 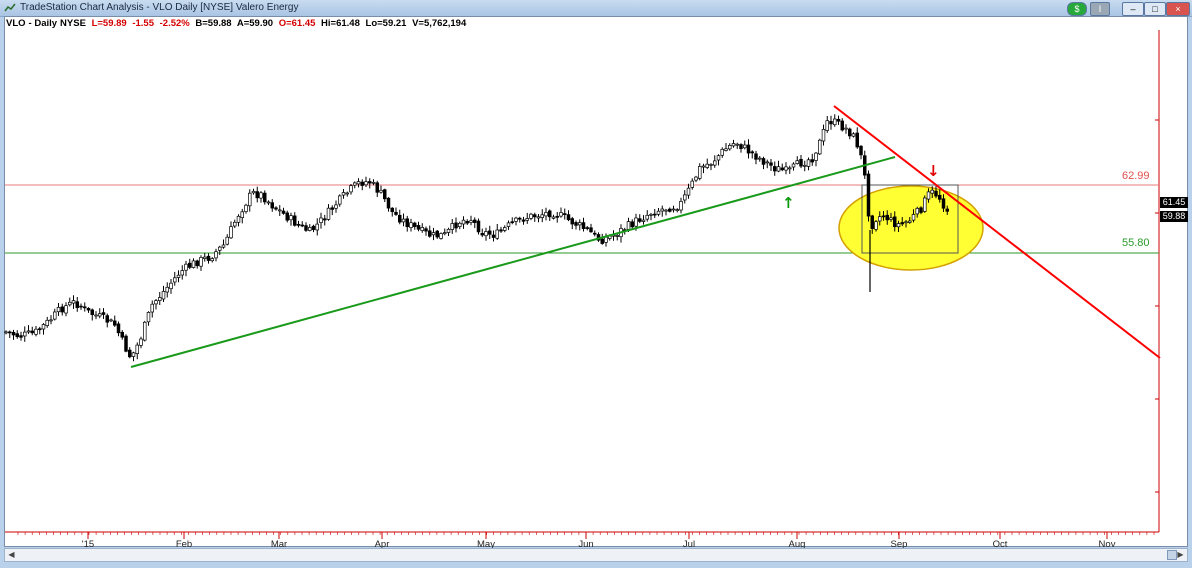 What do you see at coordinates (11, 555) in the screenshot?
I see `scroll-left-icon: ◀` at bounding box center [11, 555].